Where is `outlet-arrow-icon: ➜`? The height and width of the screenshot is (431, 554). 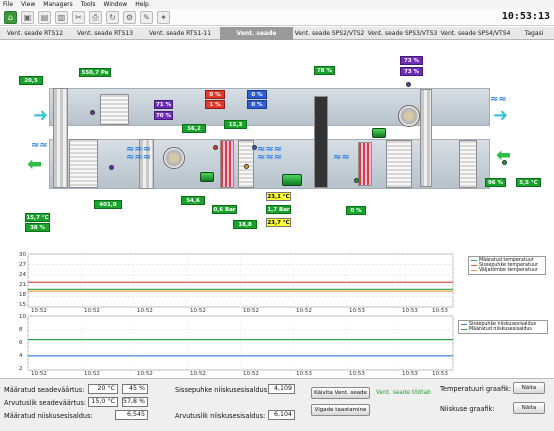 outlet-arrow-icon: ➜ is located at coordinates (501, 115).